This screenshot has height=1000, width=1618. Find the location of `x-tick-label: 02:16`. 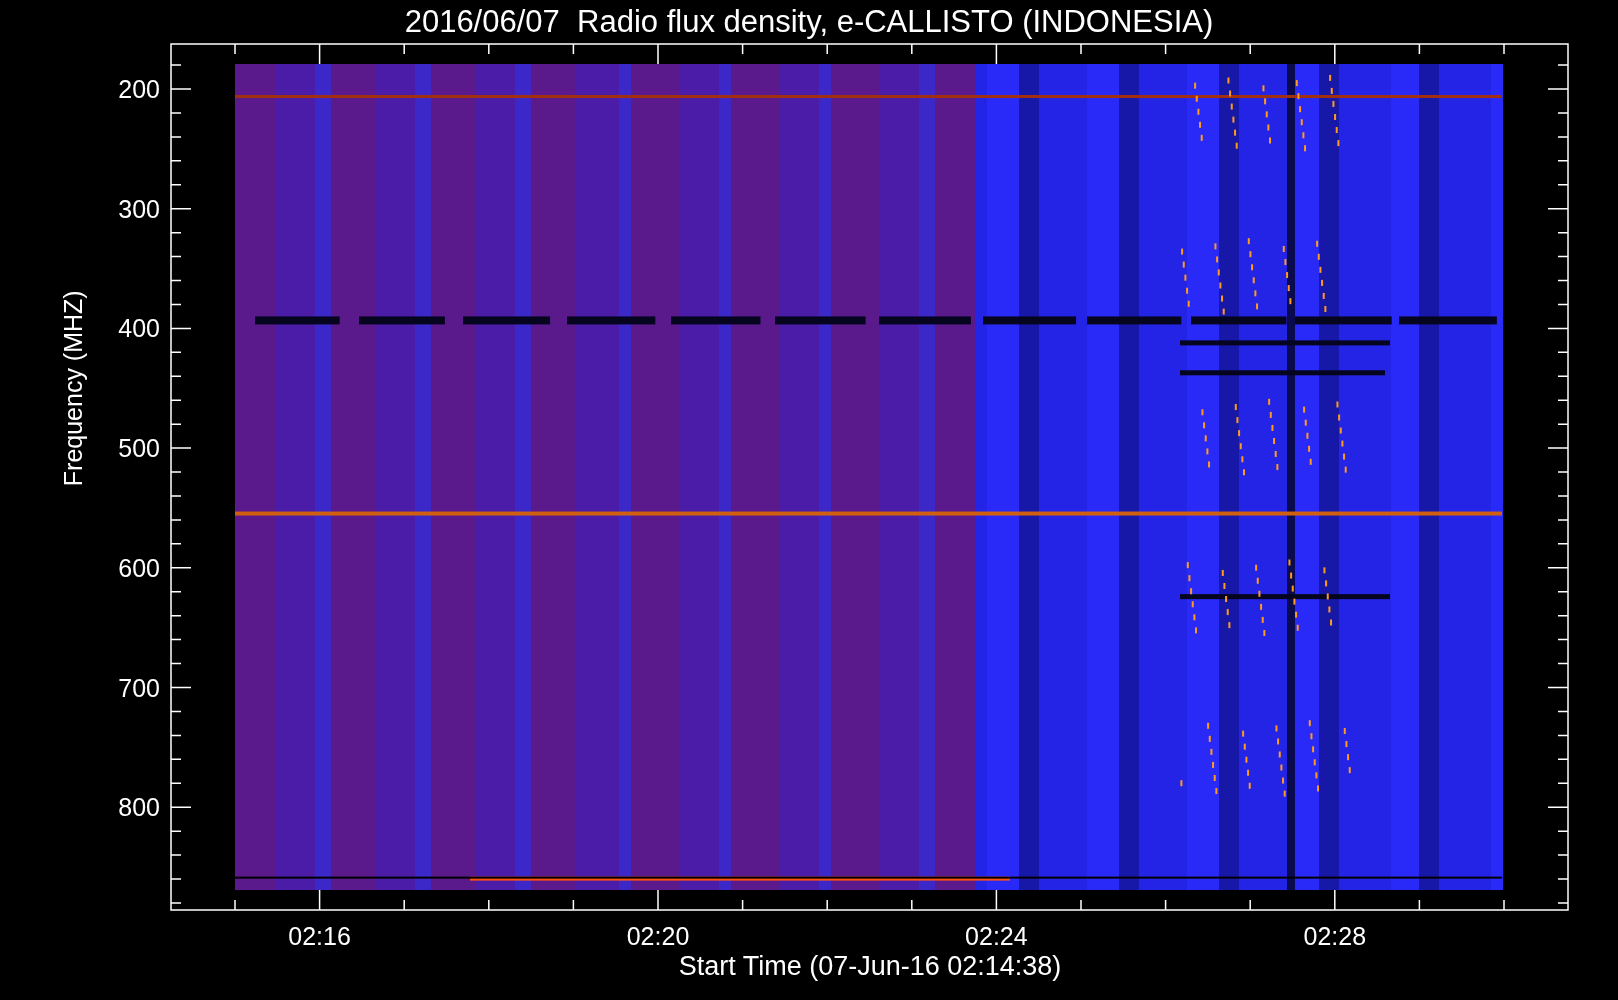

x-tick-label: 02:16 is located at coordinates (319, 936).